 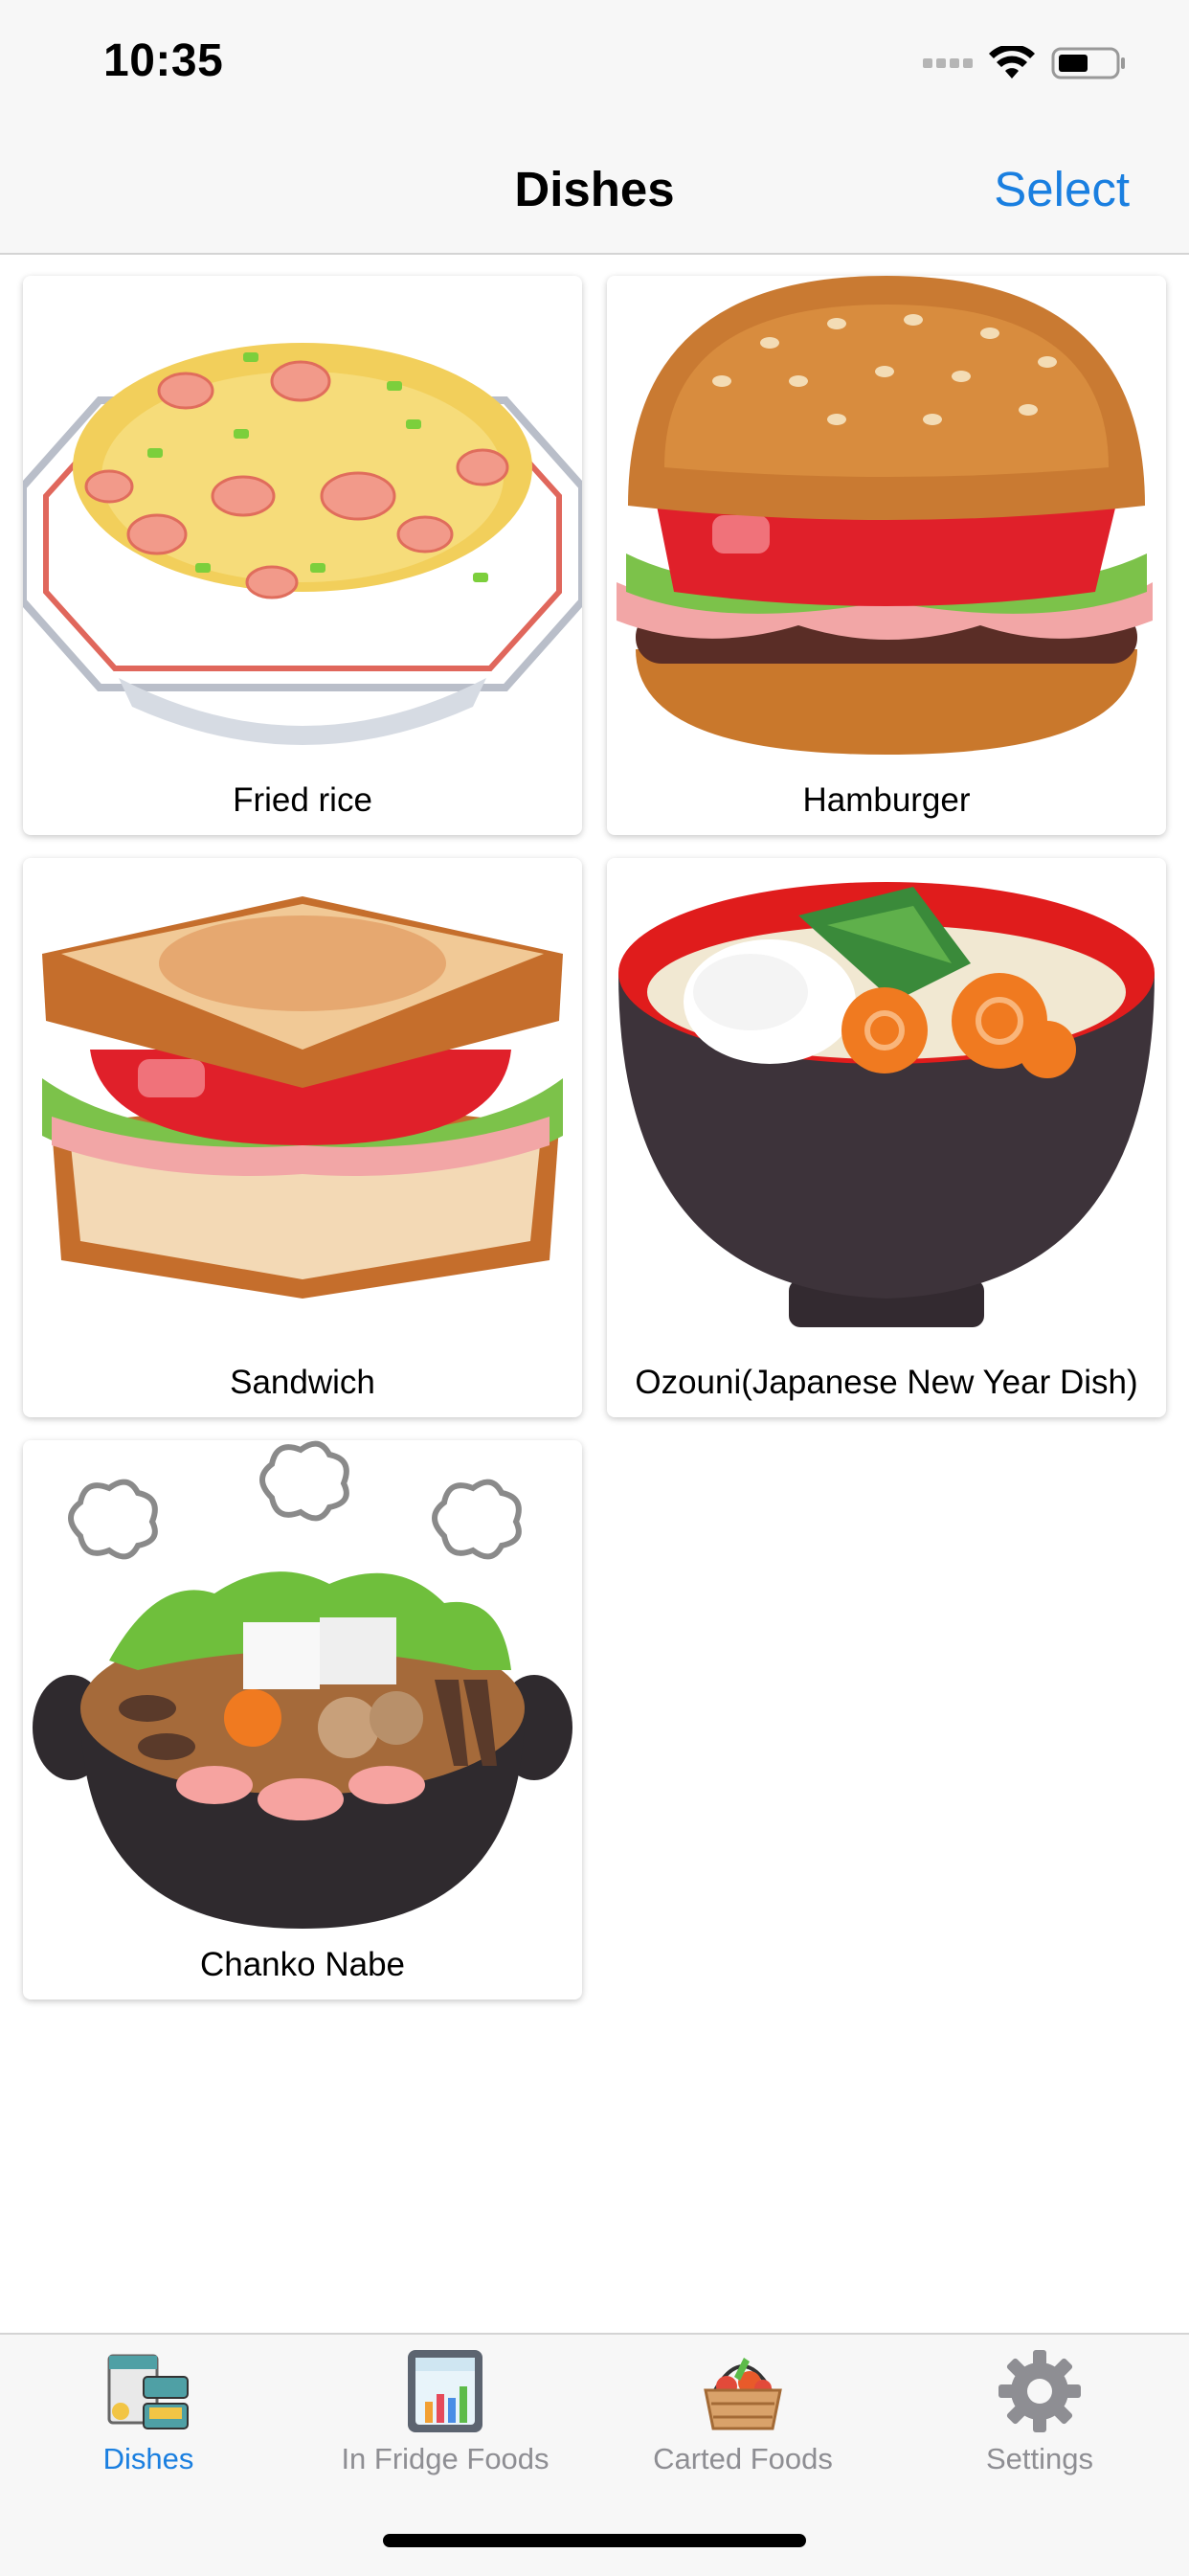 I want to click on select-button: Select, so click(x=1062, y=189).